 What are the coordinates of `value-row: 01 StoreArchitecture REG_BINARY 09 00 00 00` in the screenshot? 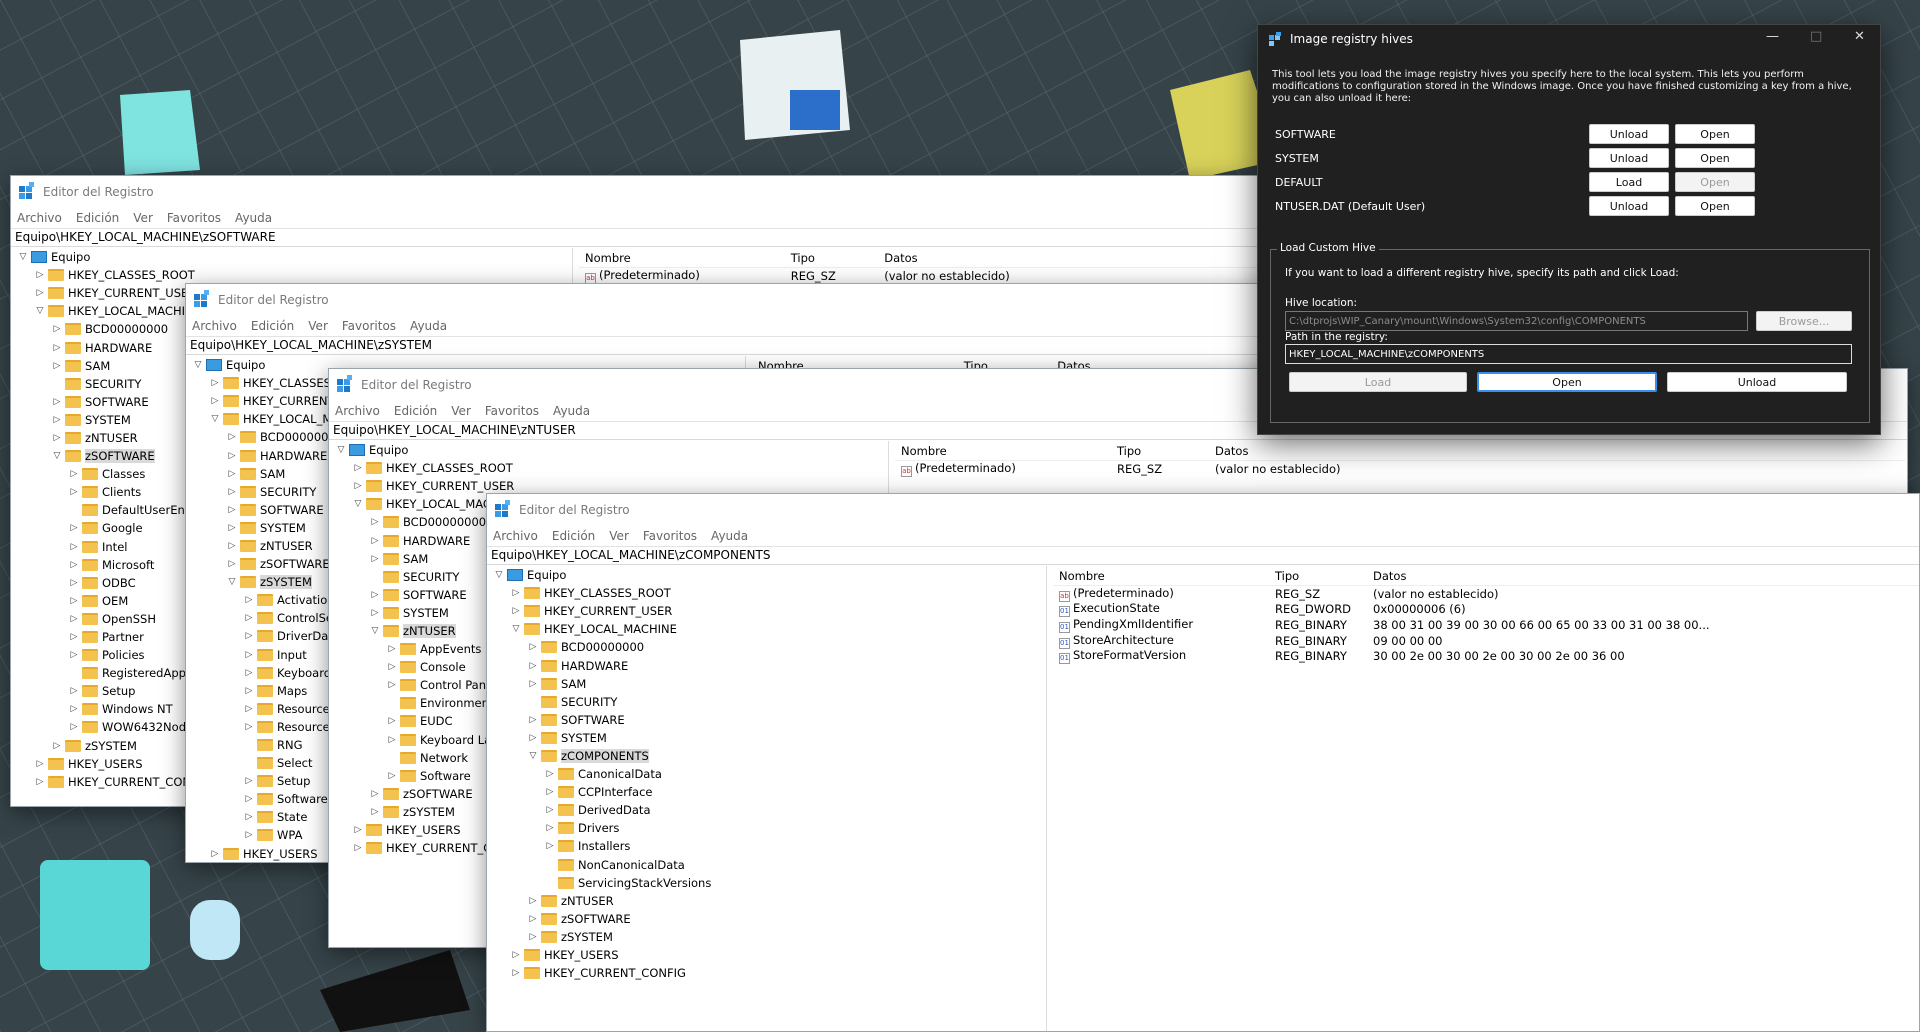 It's located at (1486, 641).